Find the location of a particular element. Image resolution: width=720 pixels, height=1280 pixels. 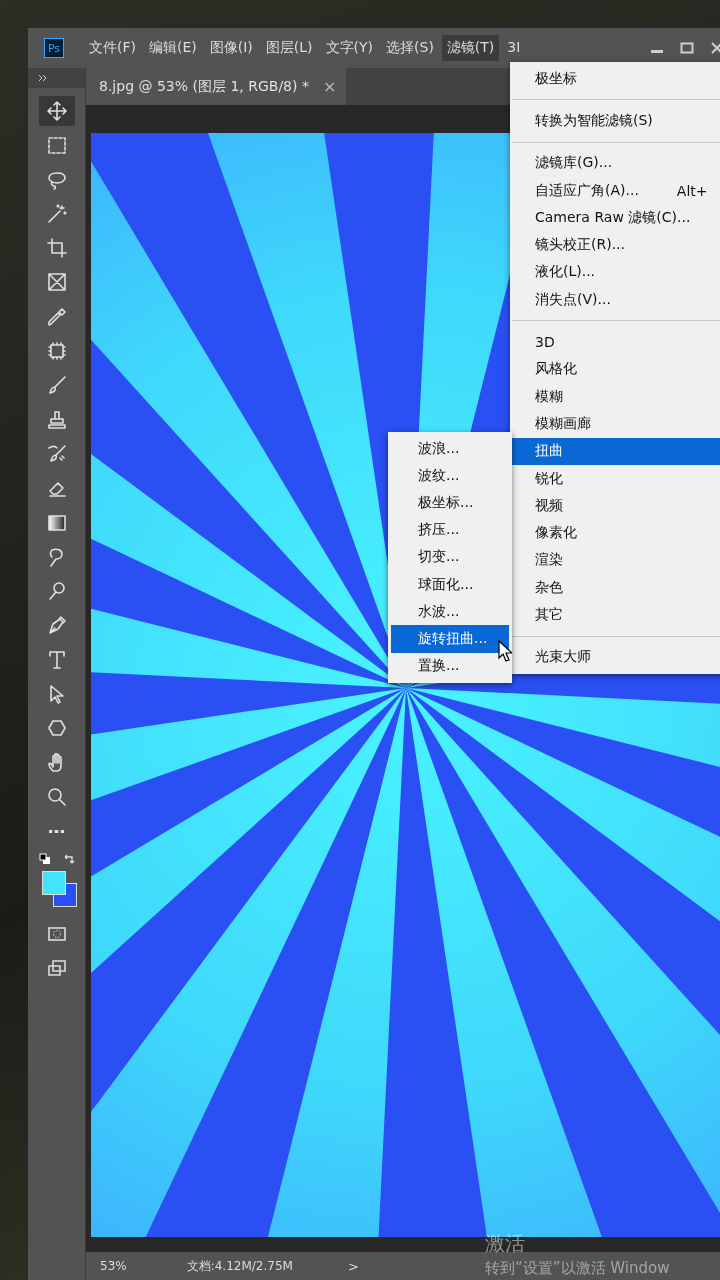

more-icon is located at coordinates (56, 831).